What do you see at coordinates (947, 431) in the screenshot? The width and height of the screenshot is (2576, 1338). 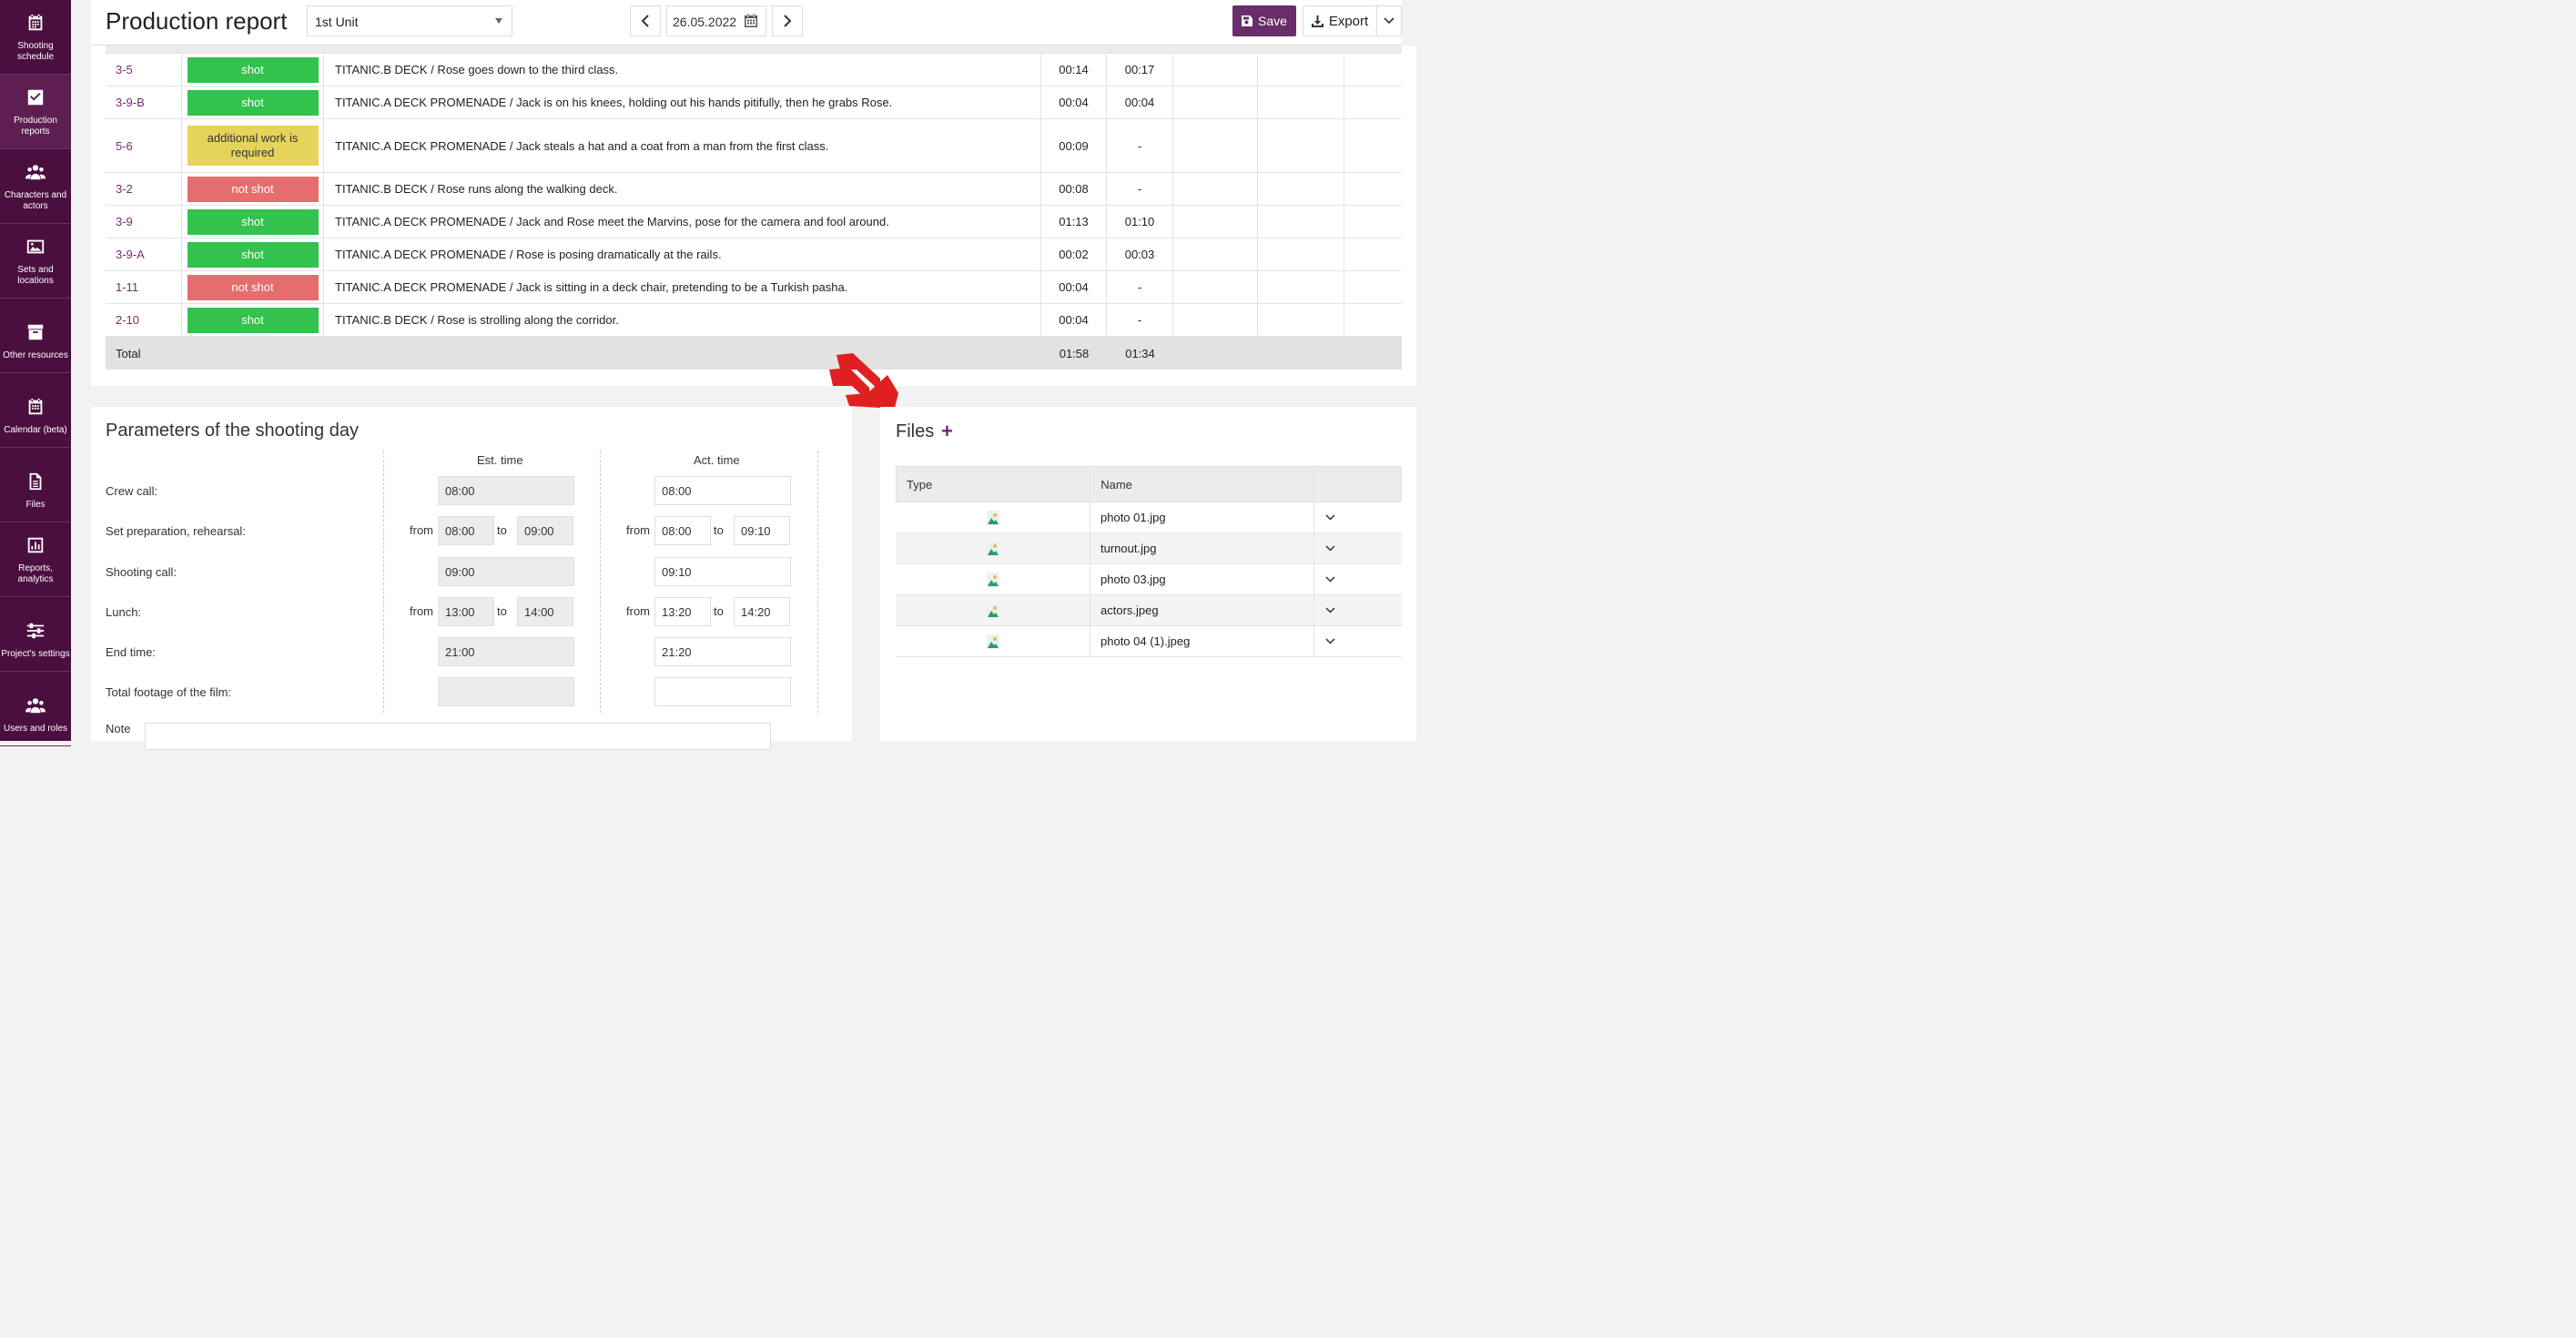 I see `add-file-button: +` at bounding box center [947, 431].